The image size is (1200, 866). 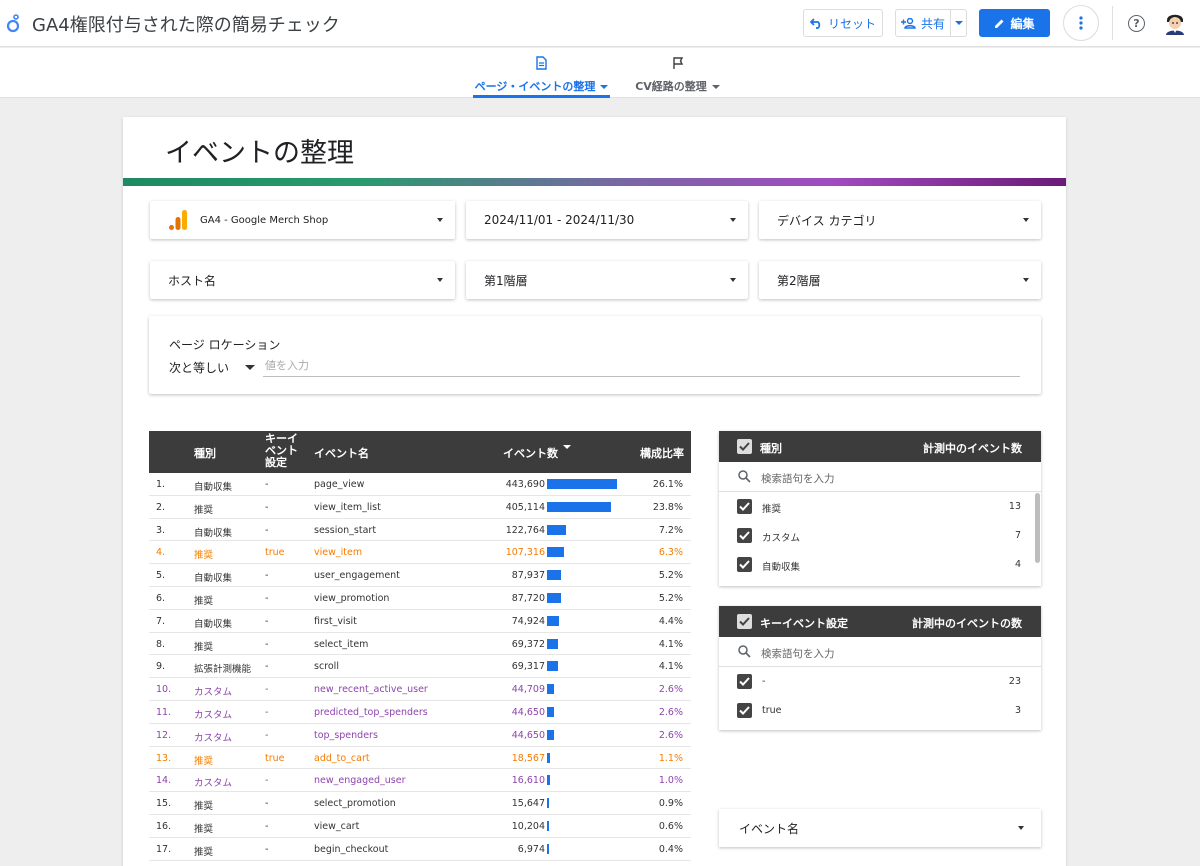 What do you see at coordinates (420, 621) in the screenshot?
I see `table-row: 7. 自動収集 - first_visit 74,924 4.4%` at bounding box center [420, 621].